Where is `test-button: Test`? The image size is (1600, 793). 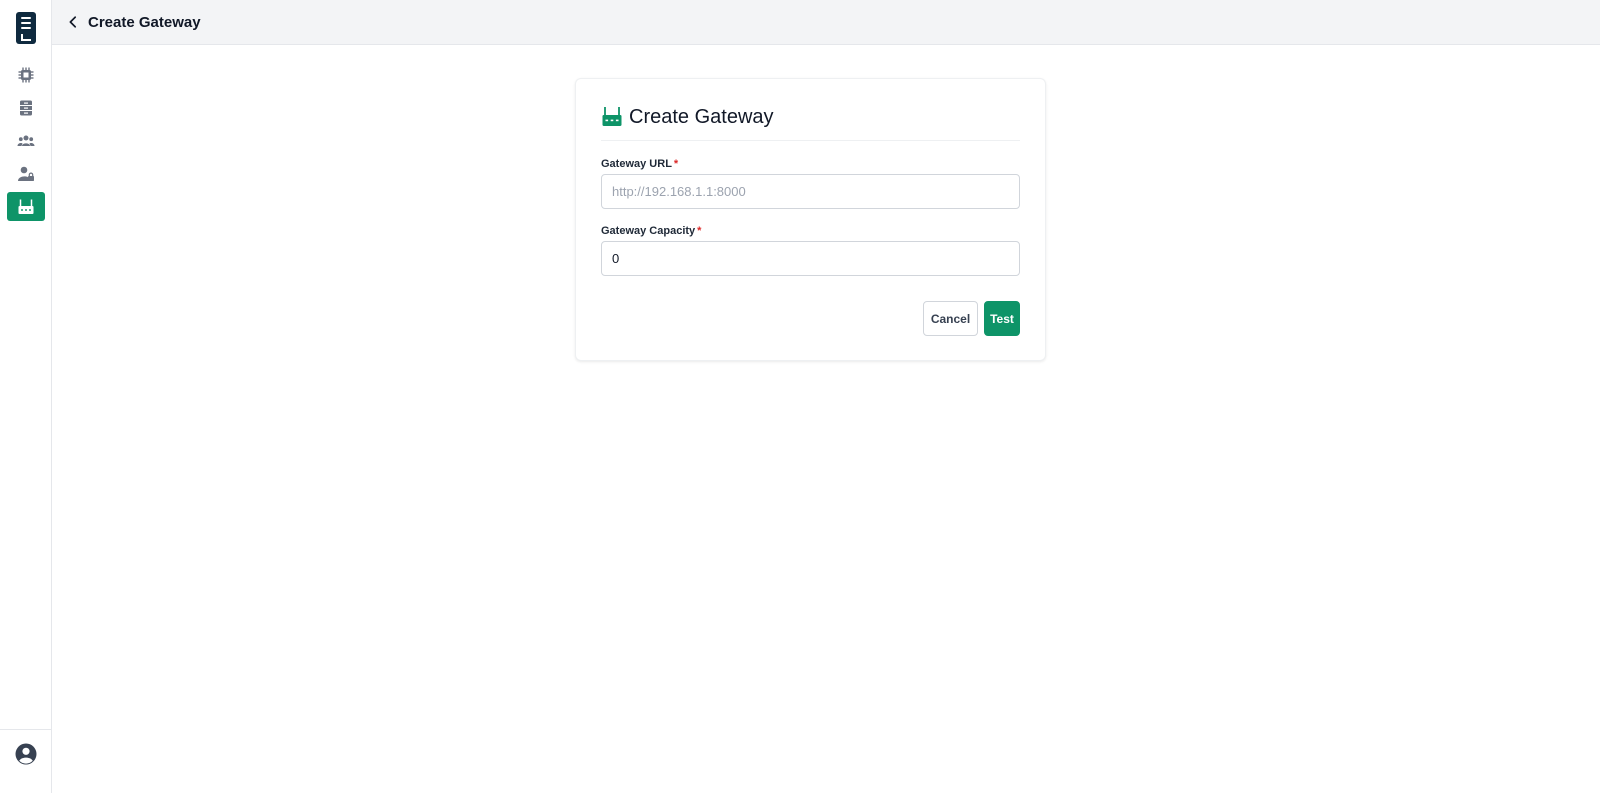
test-button: Test is located at coordinates (1002, 318).